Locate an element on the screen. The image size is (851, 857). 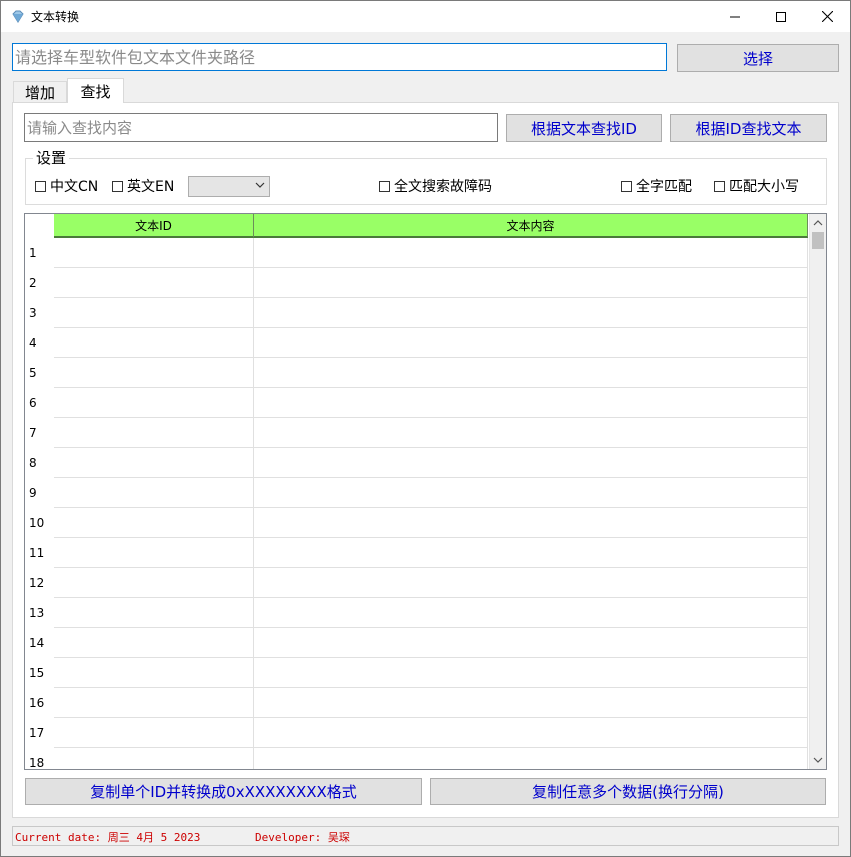
table-row: 11 is located at coordinates (416, 553).